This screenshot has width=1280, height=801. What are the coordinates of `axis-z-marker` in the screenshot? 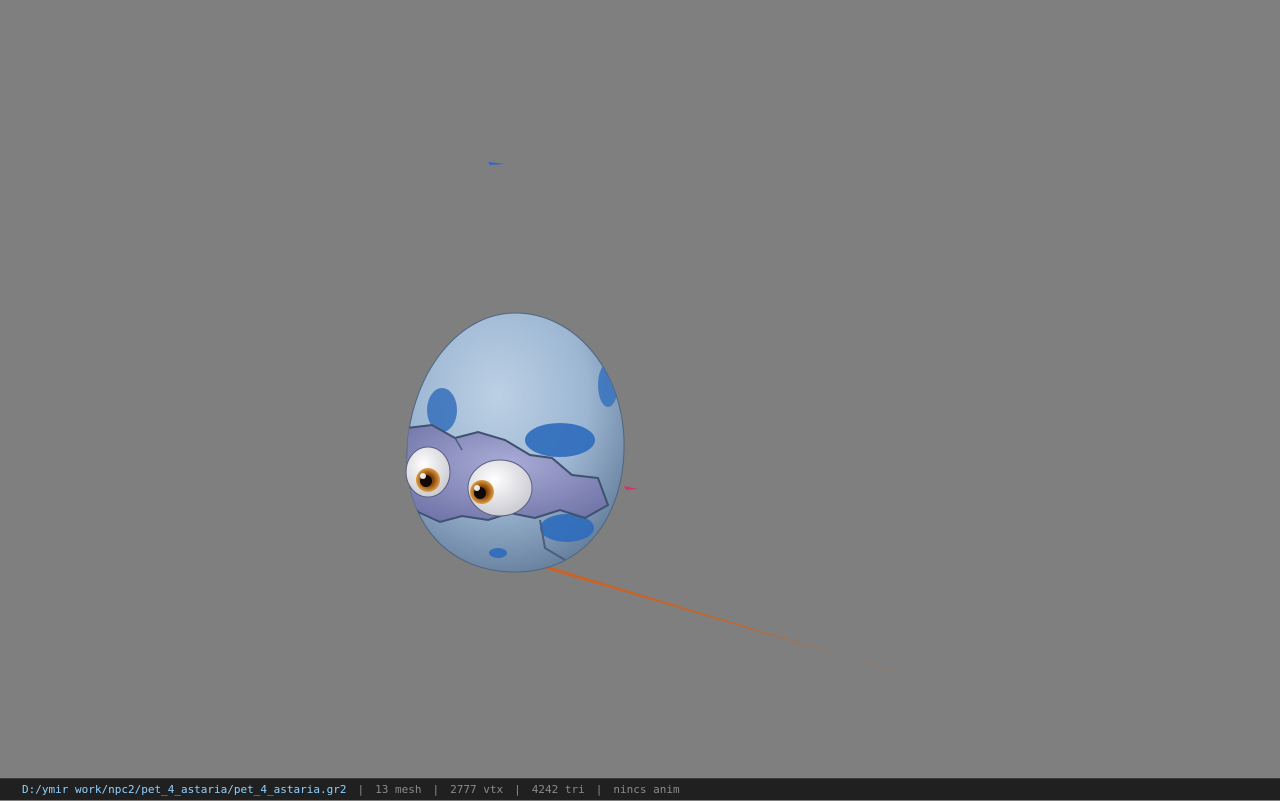 It's located at (496, 163).